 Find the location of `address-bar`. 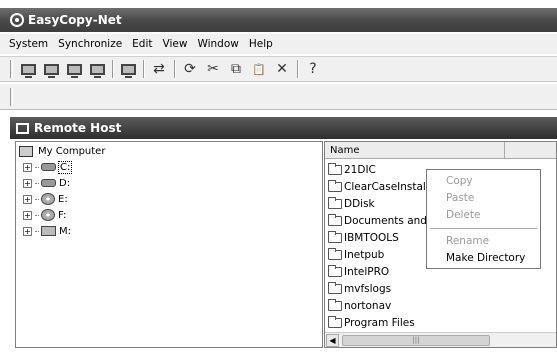

address-bar is located at coordinates (278, 97).